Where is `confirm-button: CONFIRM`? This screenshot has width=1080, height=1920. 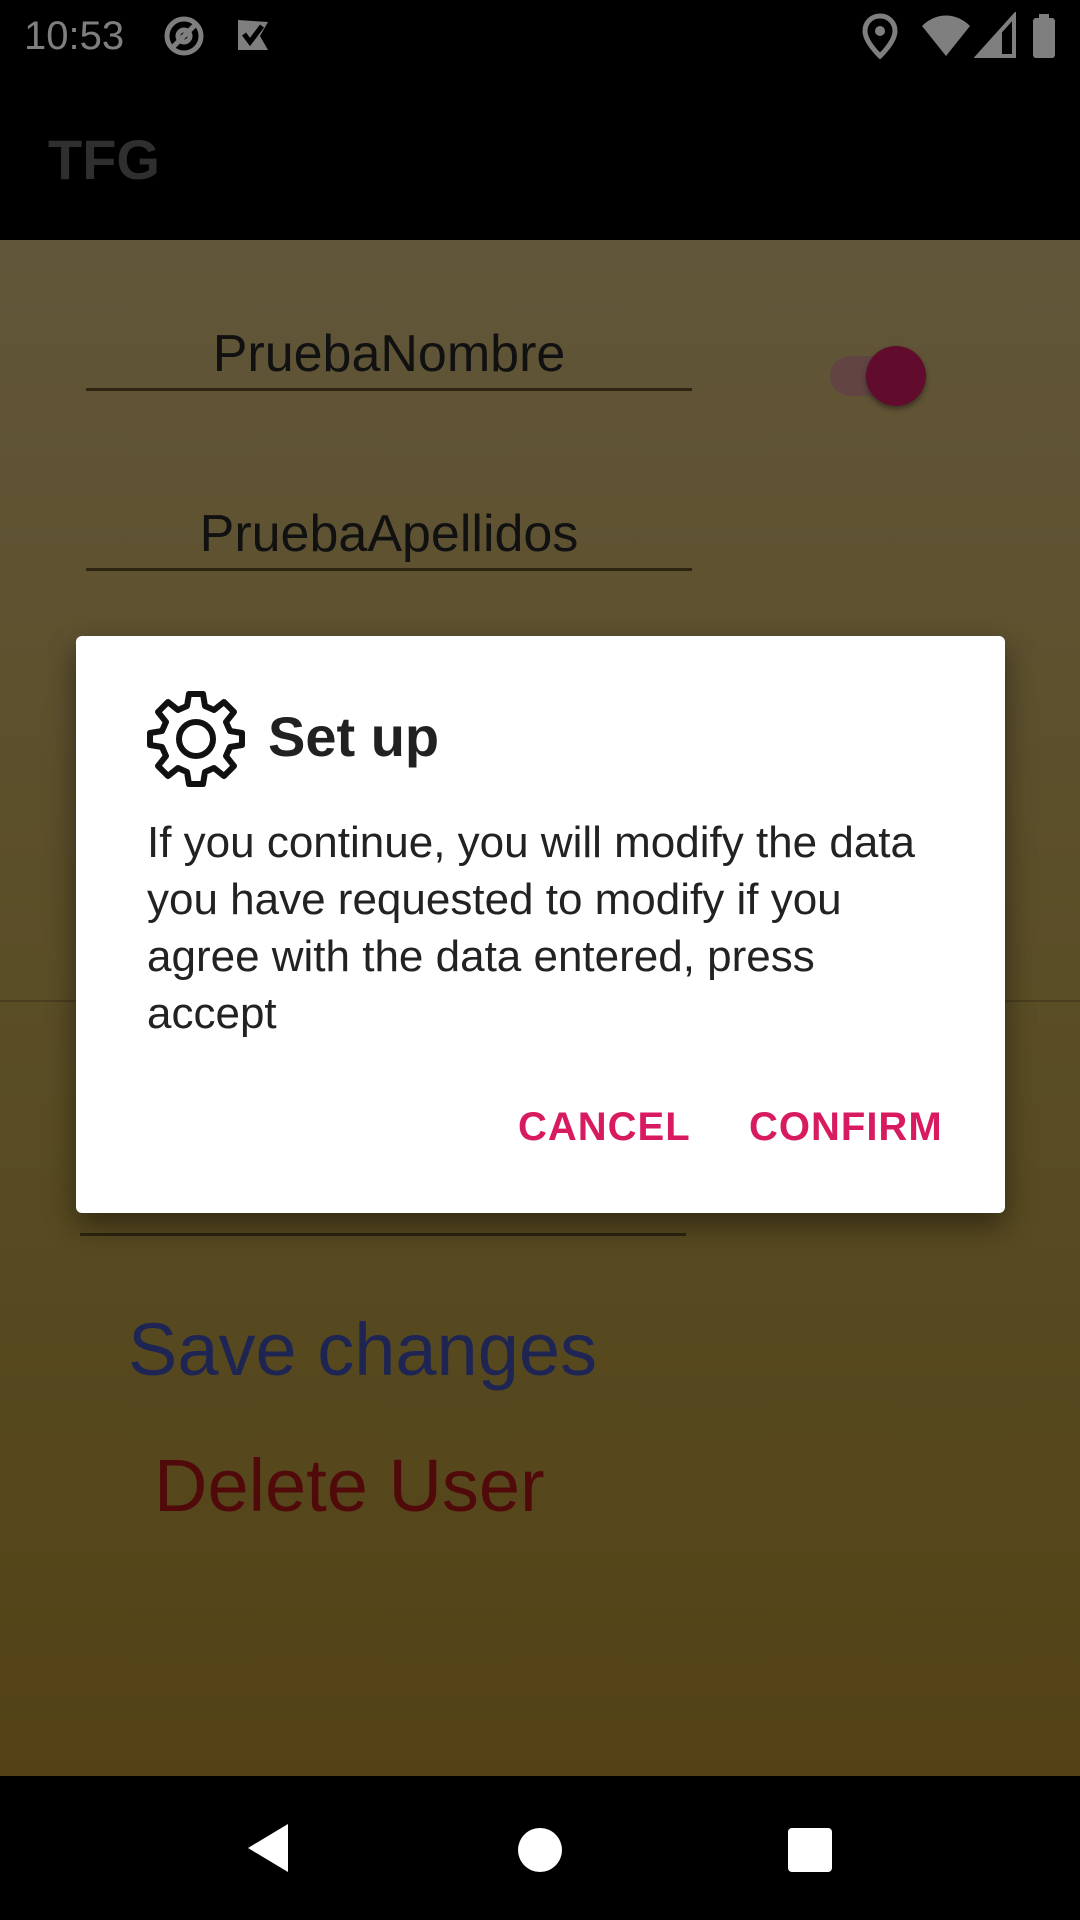 confirm-button: CONFIRM is located at coordinates (846, 1127).